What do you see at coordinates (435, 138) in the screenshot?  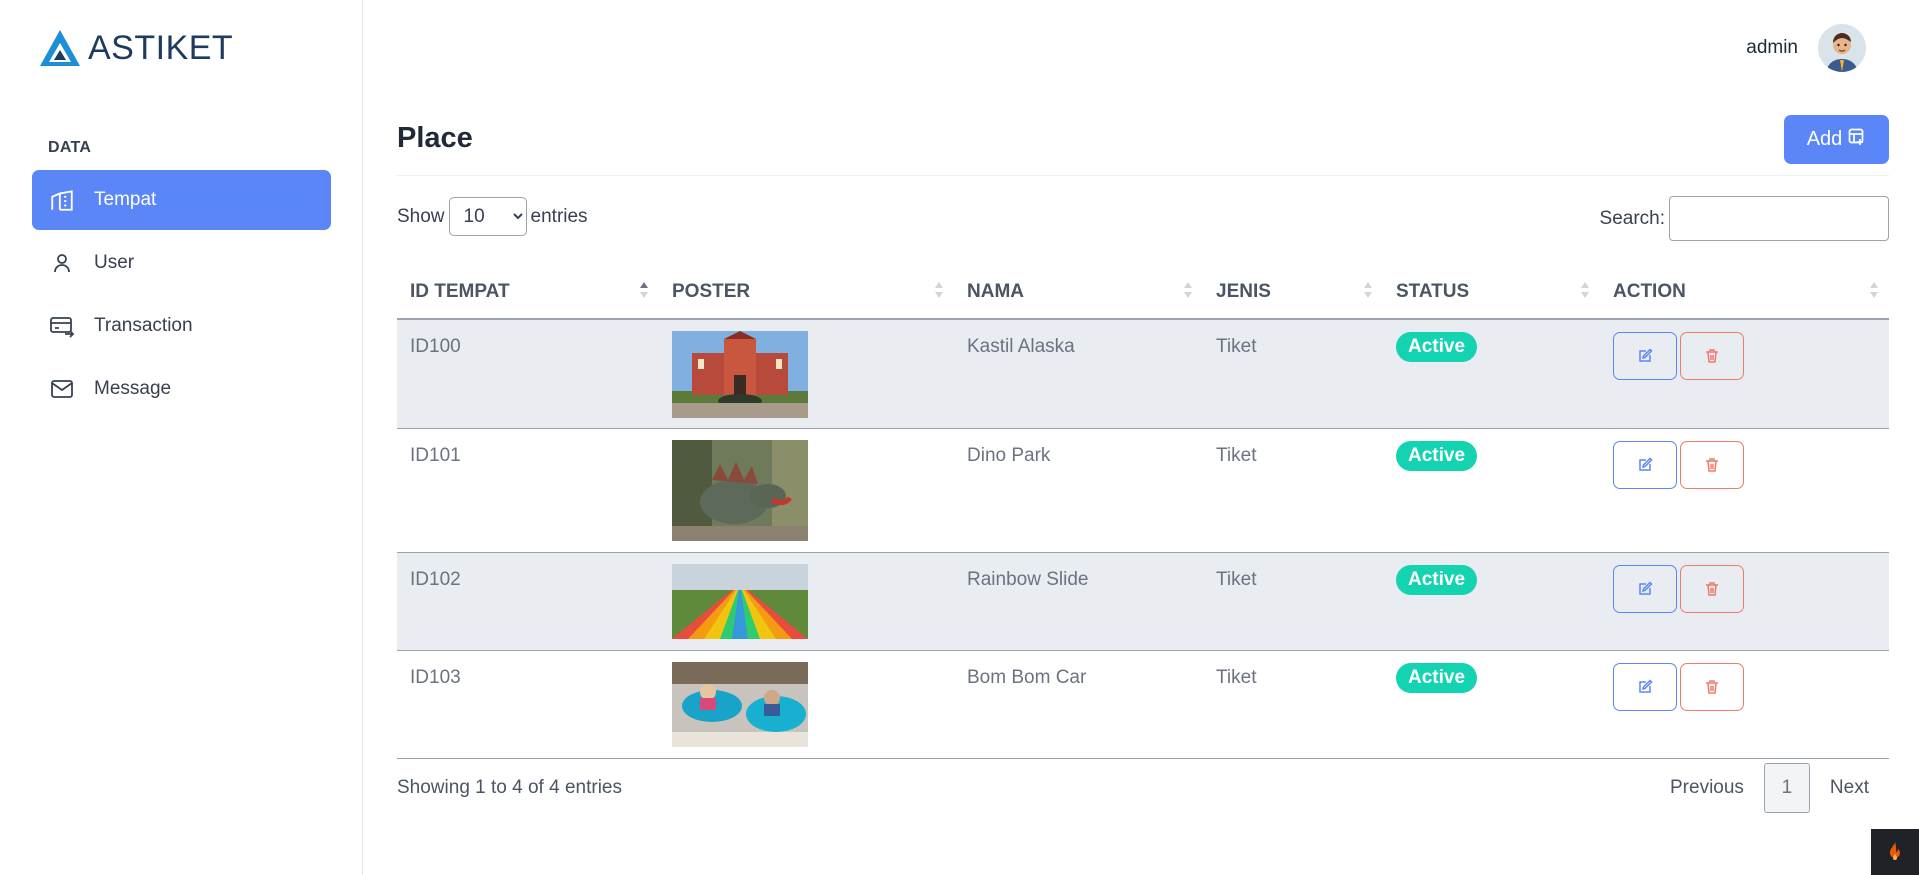 I see `page-title: Place` at bounding box center [435, 138].